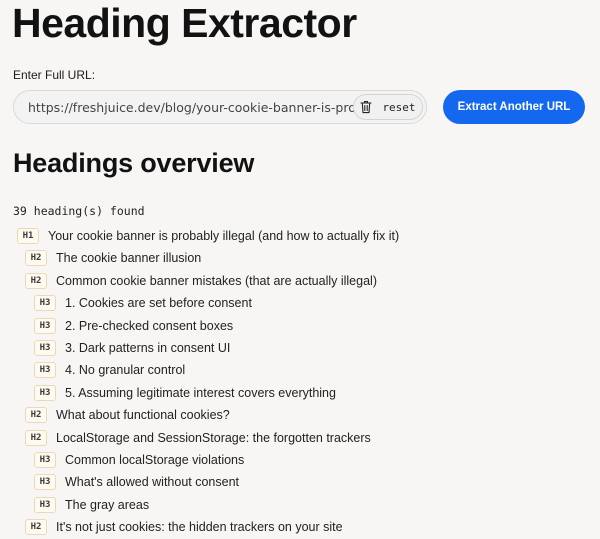  Describe the element at coordinates (184, 23) in the screenshot. I see `app-title: Heading Extractor` at that location.